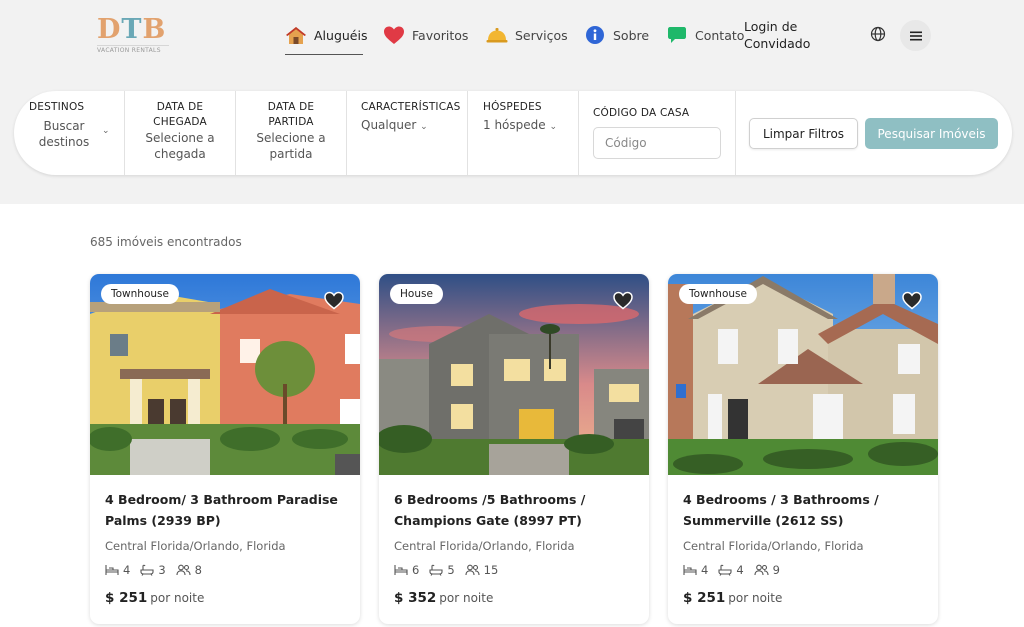 The image size is (1024, 627). What do you see at coordinates (491, 570) in the screenshot?
I see `guests-count: 15` at bounding box center [491, 570].